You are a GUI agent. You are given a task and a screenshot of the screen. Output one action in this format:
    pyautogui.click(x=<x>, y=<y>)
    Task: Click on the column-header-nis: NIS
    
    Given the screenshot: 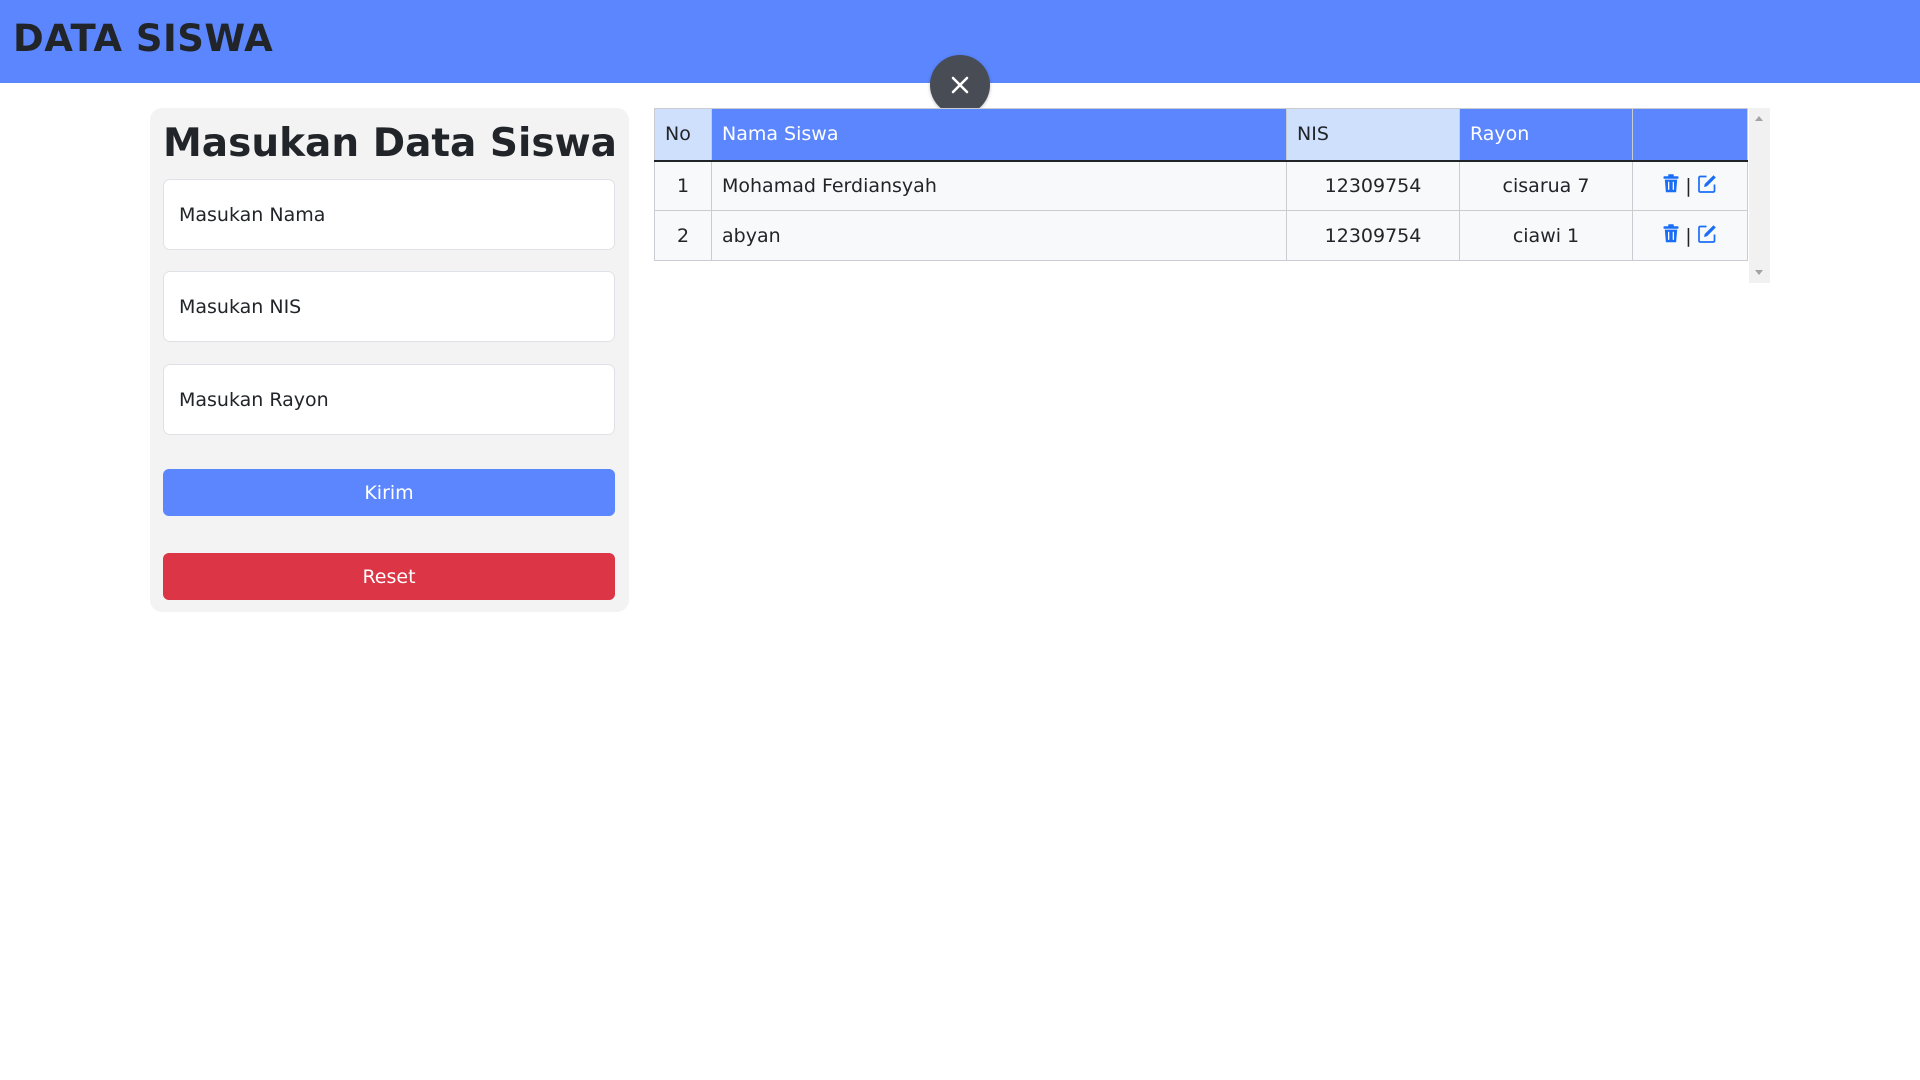 What is the action you would take?
    pyautogui.click(x=1373, y=135)
    